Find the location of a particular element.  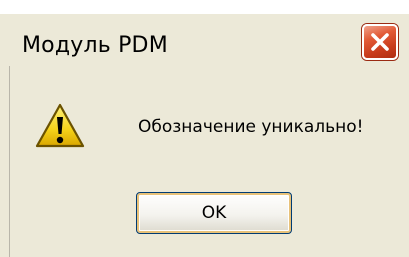

ok-button-label: OK is located at coordinates (214, 213).